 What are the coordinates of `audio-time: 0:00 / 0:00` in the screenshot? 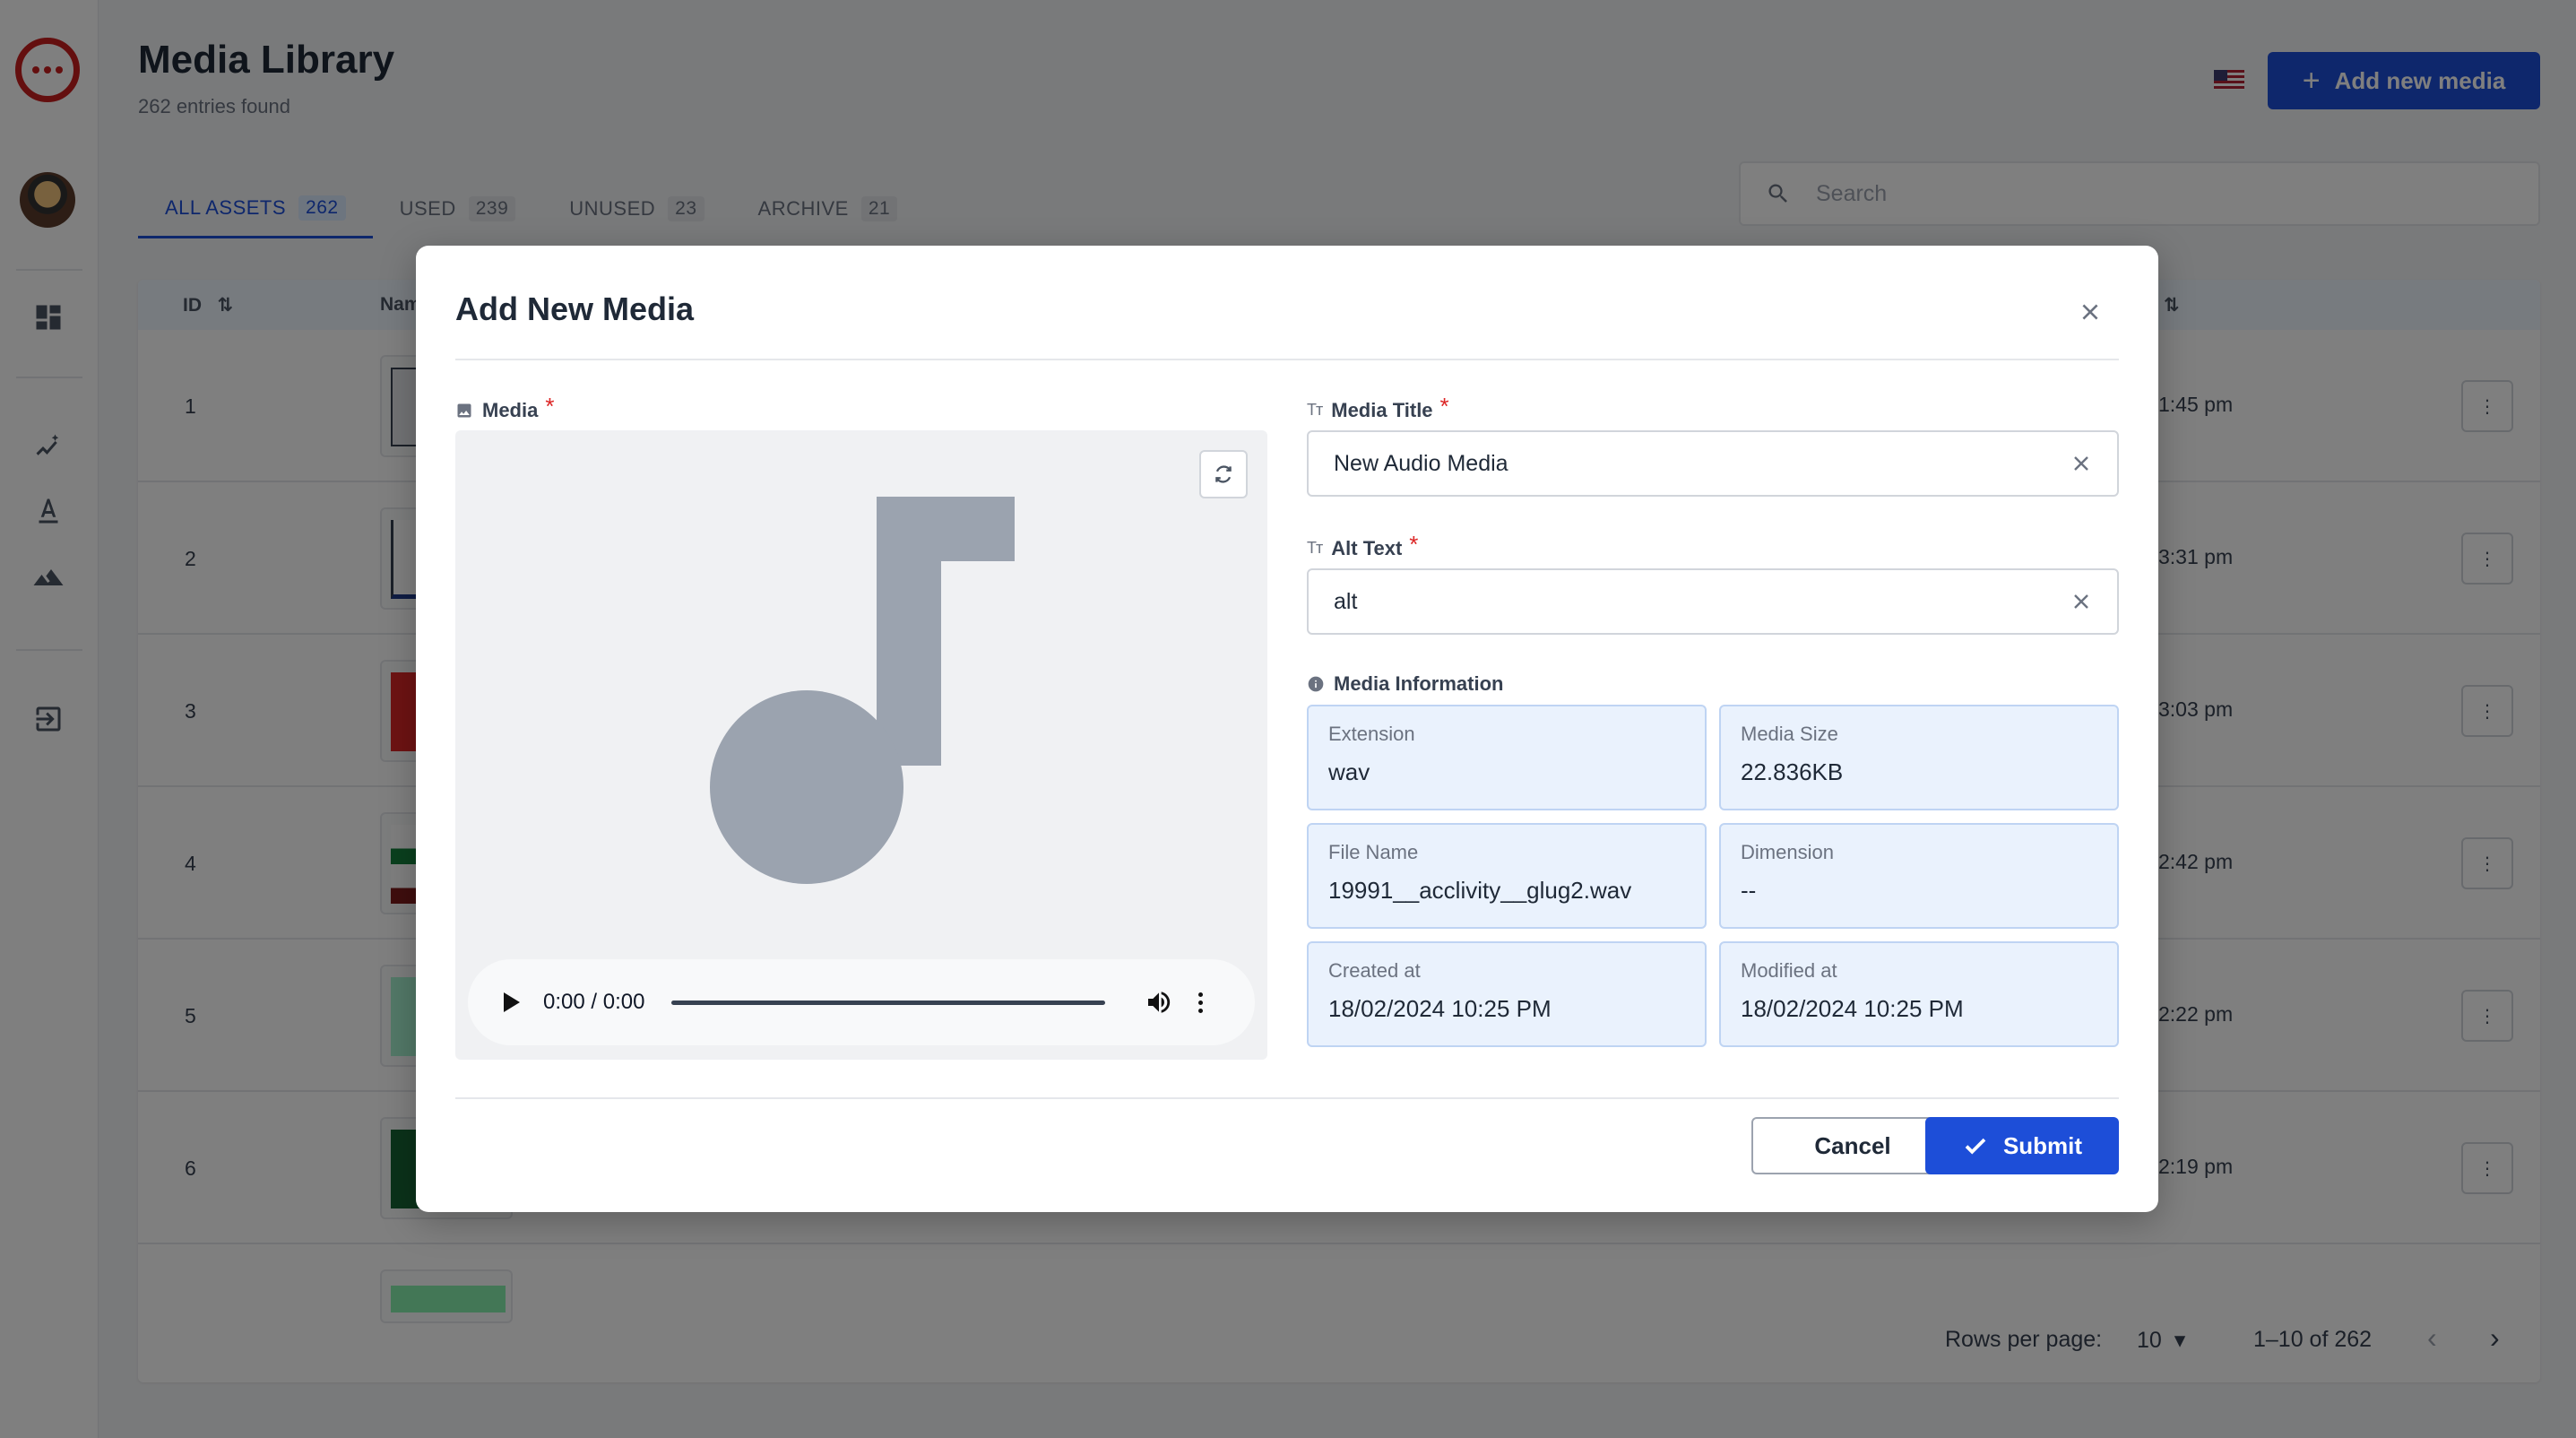 It's located at (594, 1002).